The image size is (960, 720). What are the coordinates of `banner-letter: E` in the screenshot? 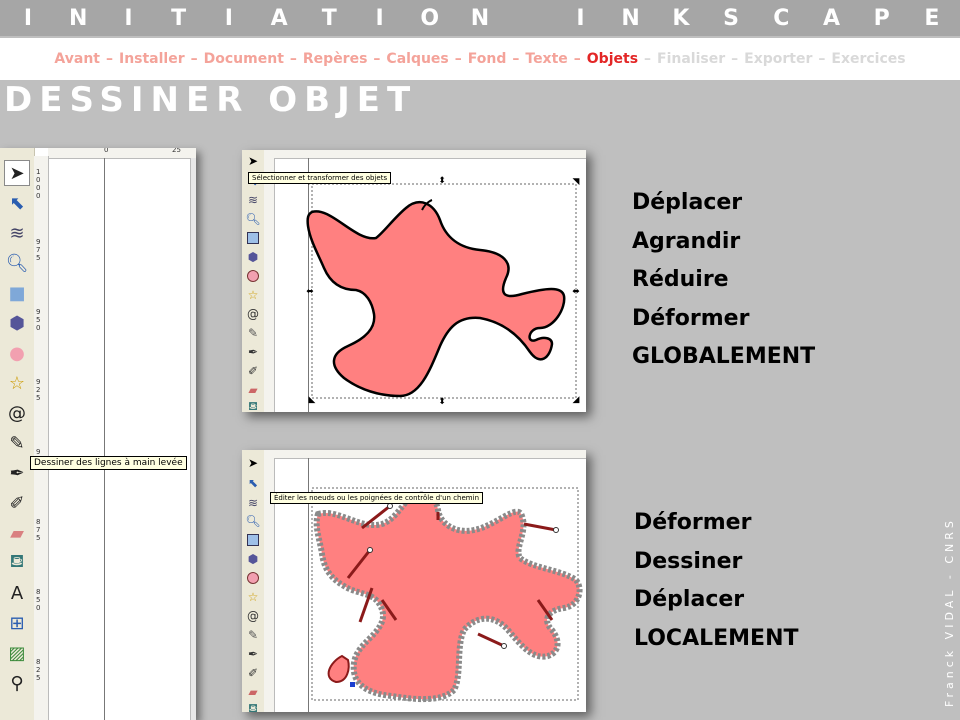 It's located at (932, 18).